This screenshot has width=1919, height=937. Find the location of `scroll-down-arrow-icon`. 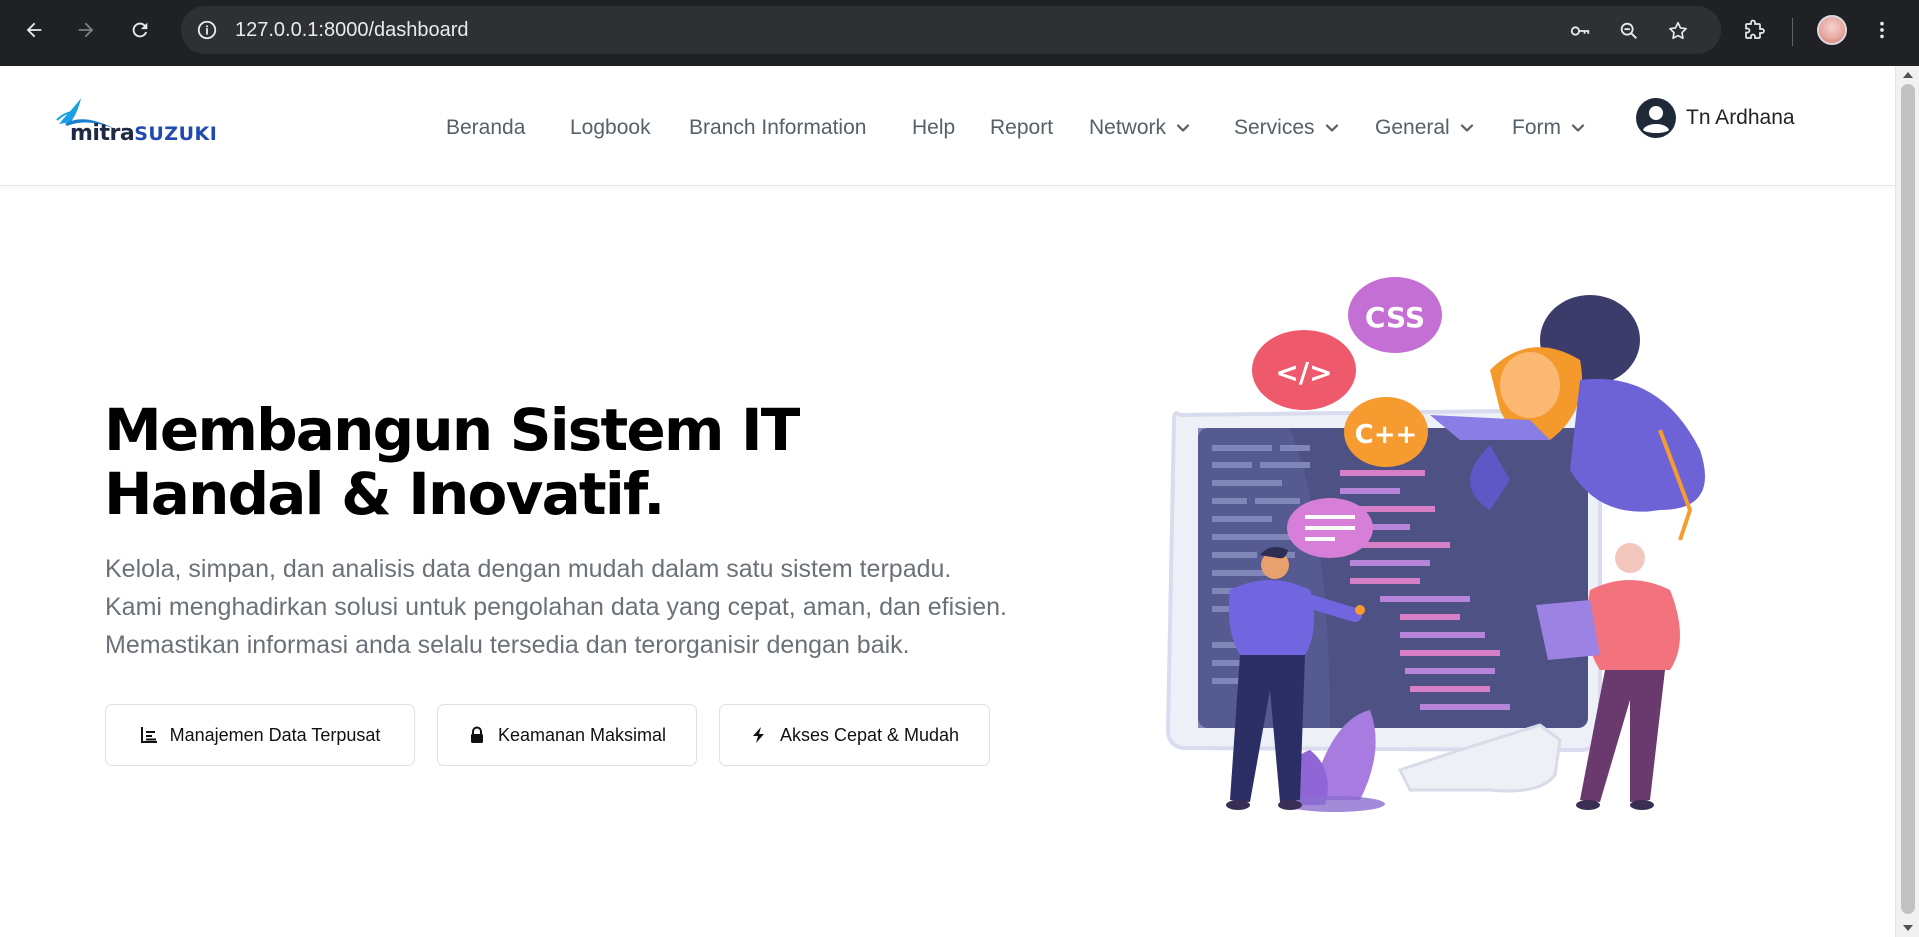

scroll-down-arrow-icon is located at coordinates (1908, 928).